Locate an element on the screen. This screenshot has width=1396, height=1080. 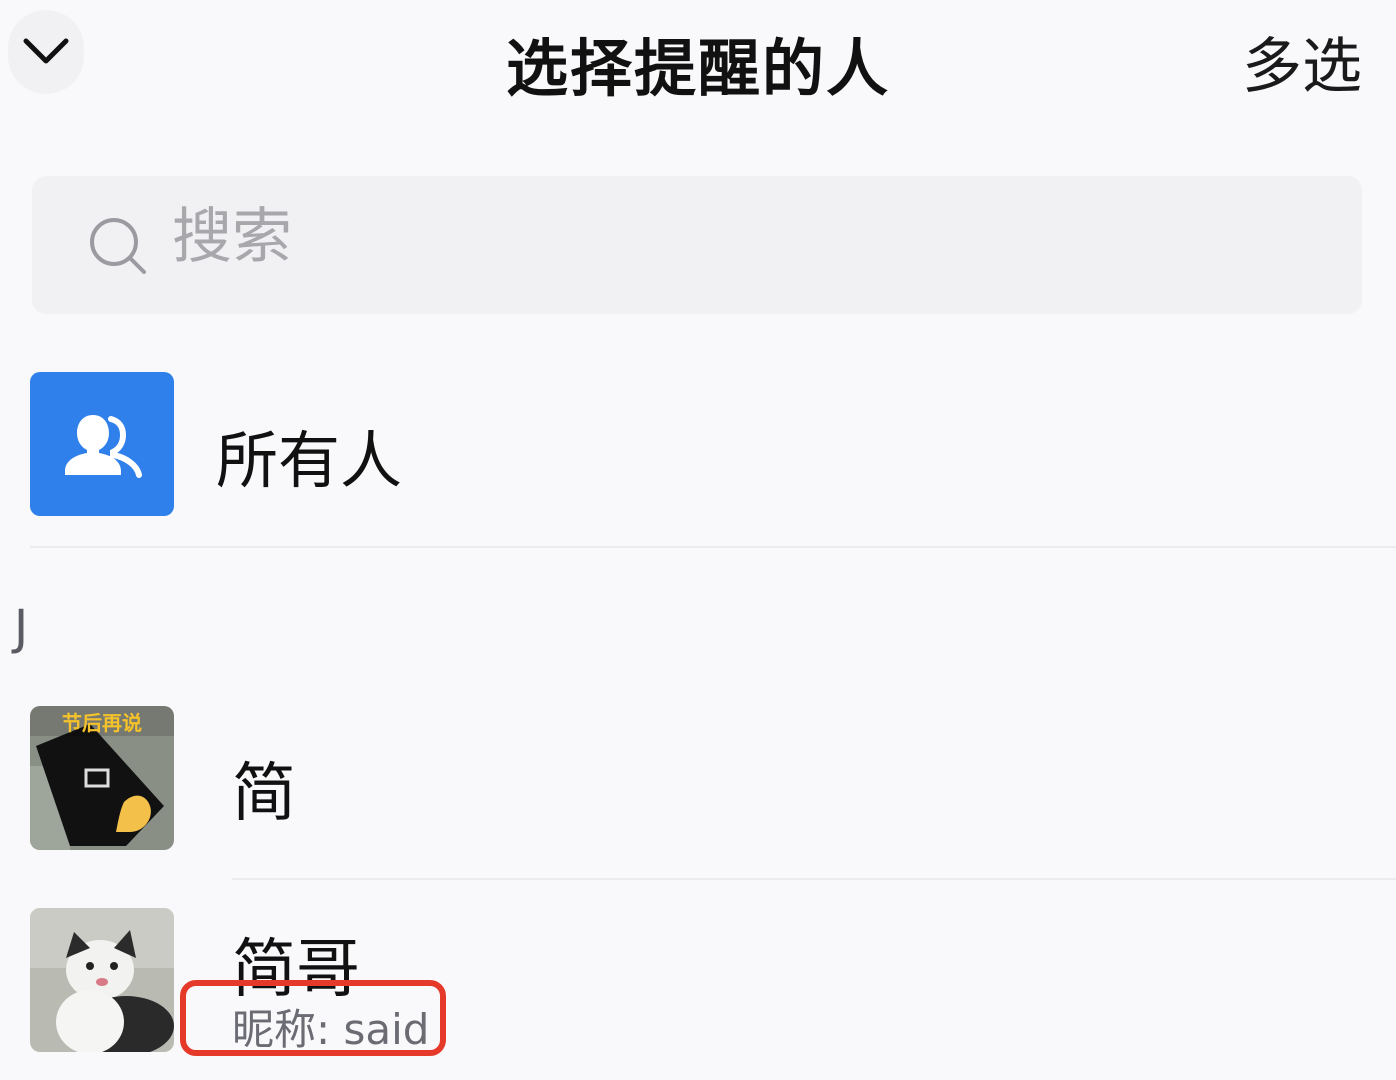
list-item-everyone: 所有人 is located at coordinates (698, 445).